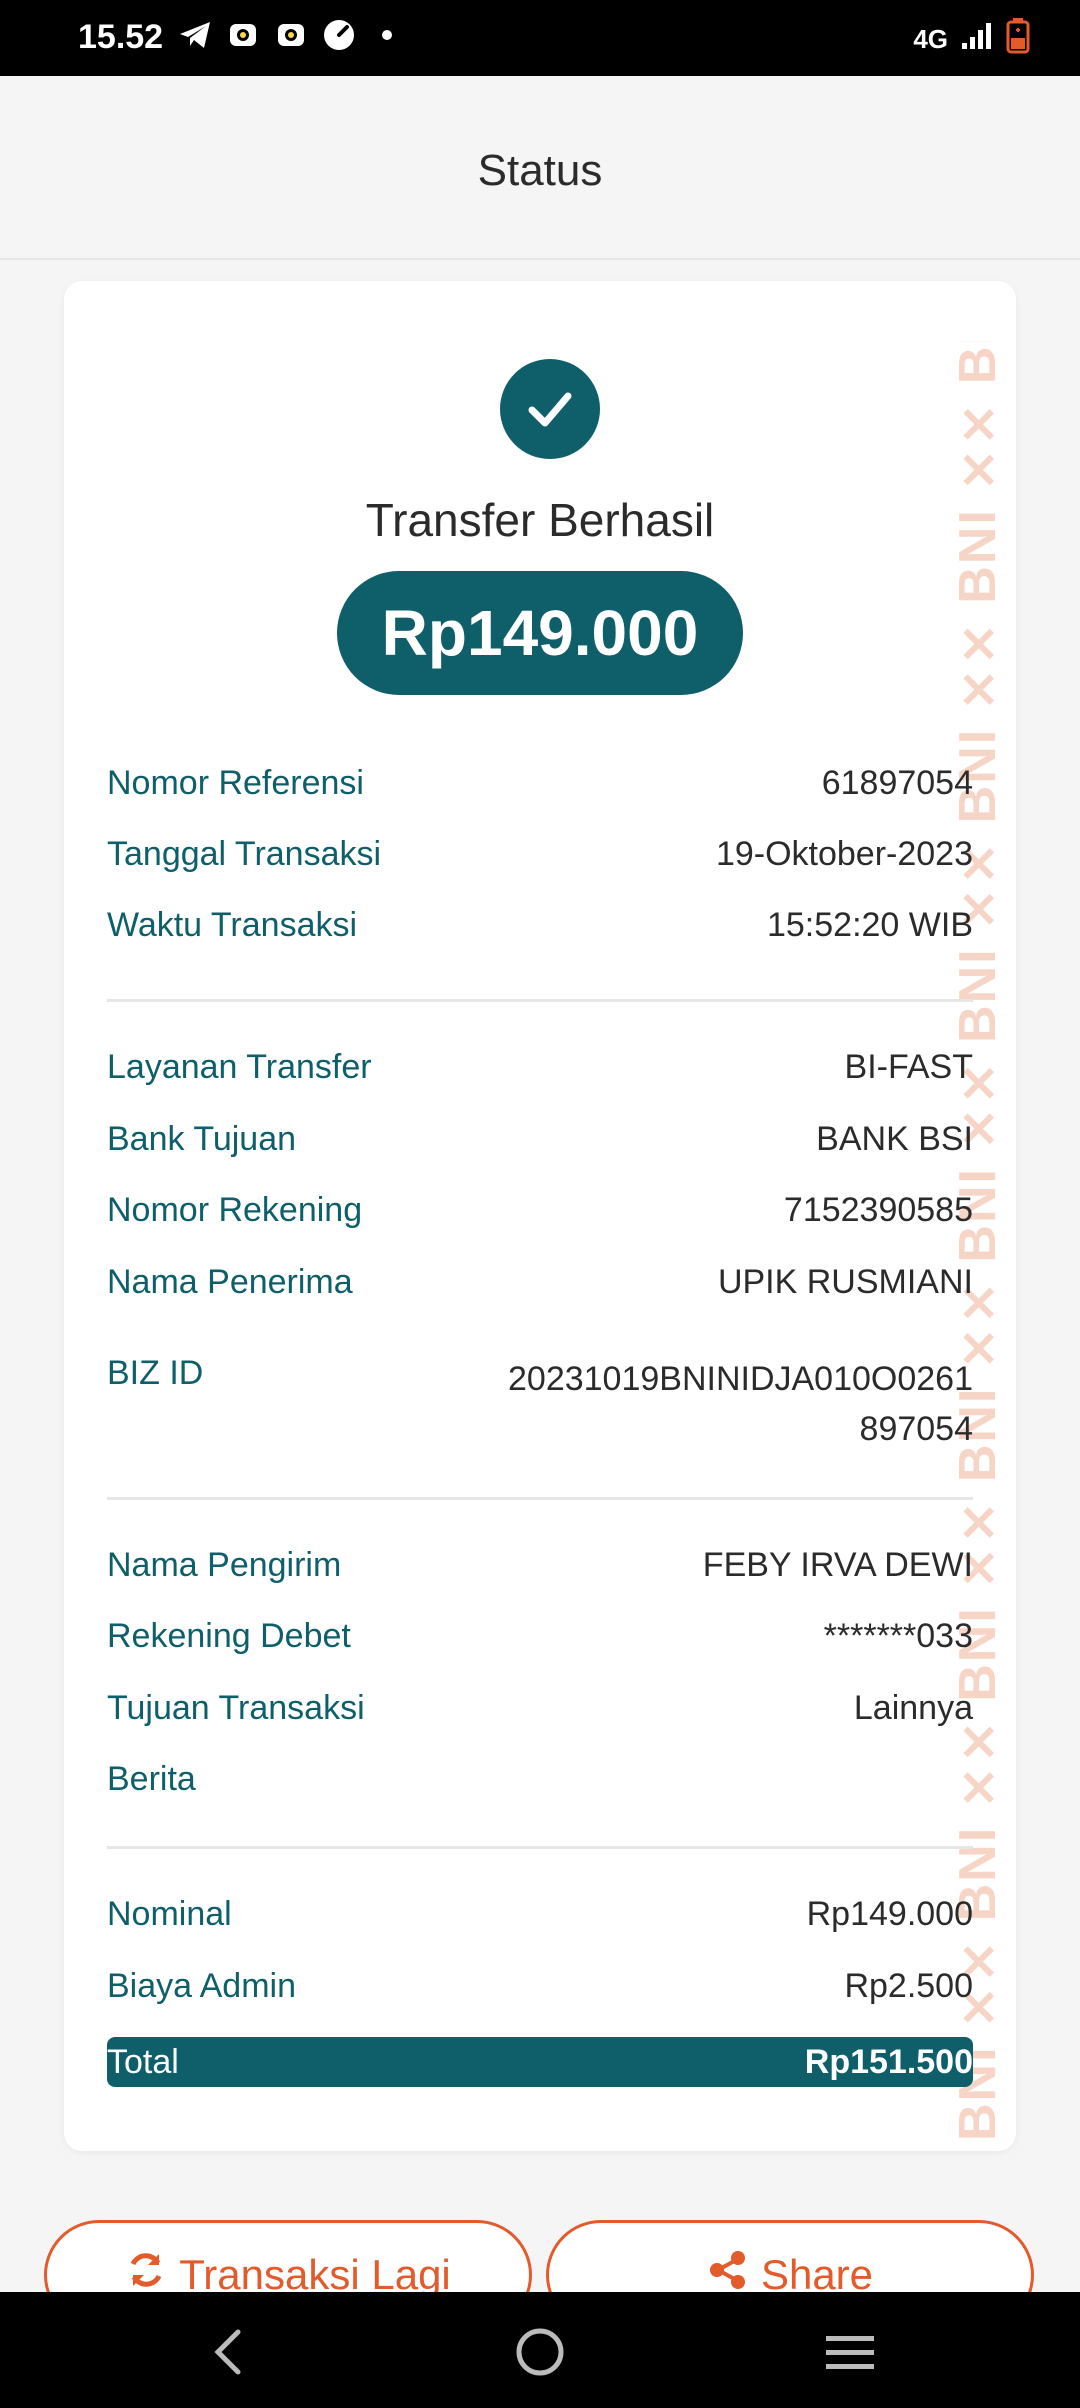  What do you see at coordinates (550, 409) in the screenshot?
I see `success-check-icon` at bounding box center [550, 409].